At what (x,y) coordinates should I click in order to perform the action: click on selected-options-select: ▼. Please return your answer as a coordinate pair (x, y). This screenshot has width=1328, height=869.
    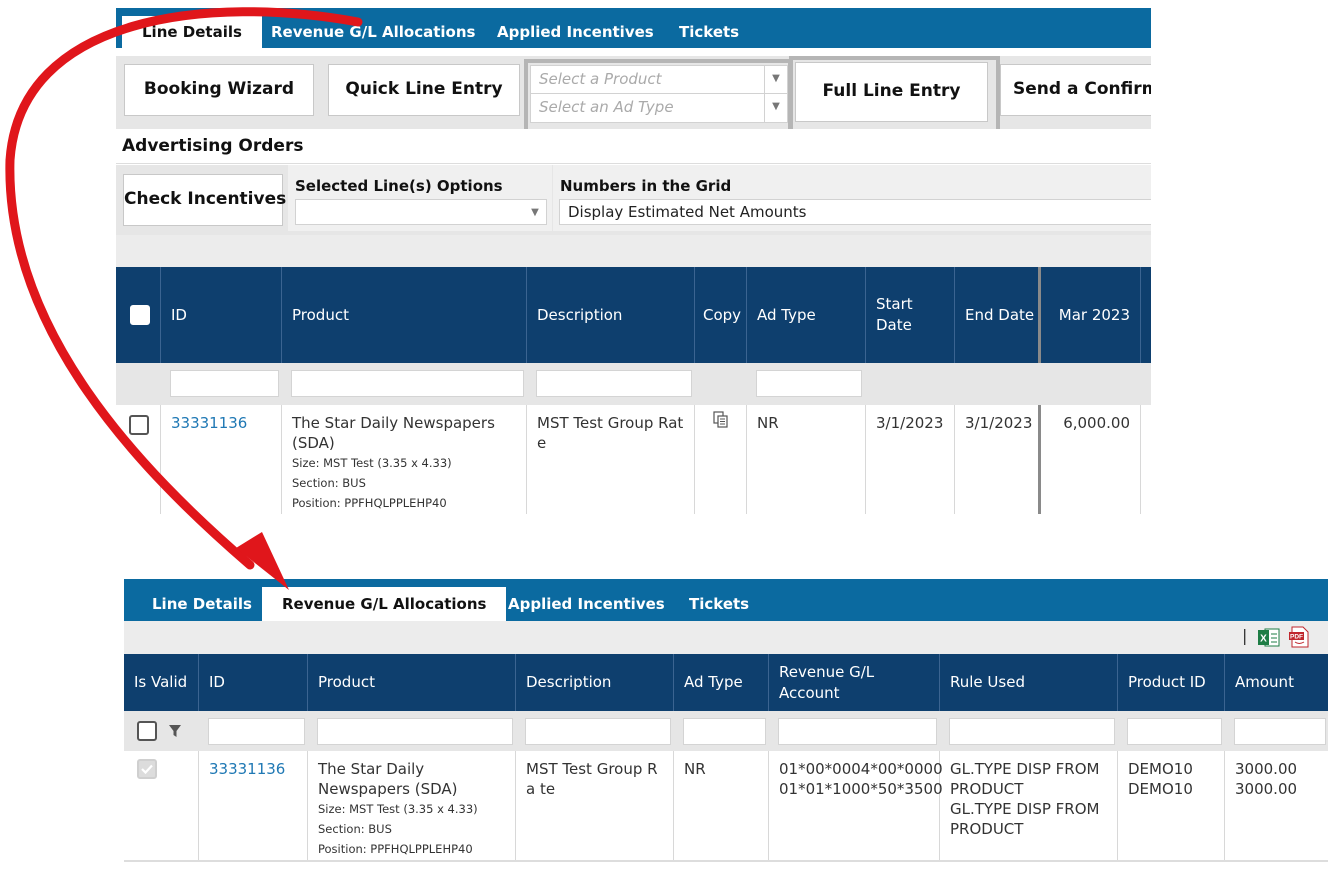
    Looking at the image, I should click on (421, 212).